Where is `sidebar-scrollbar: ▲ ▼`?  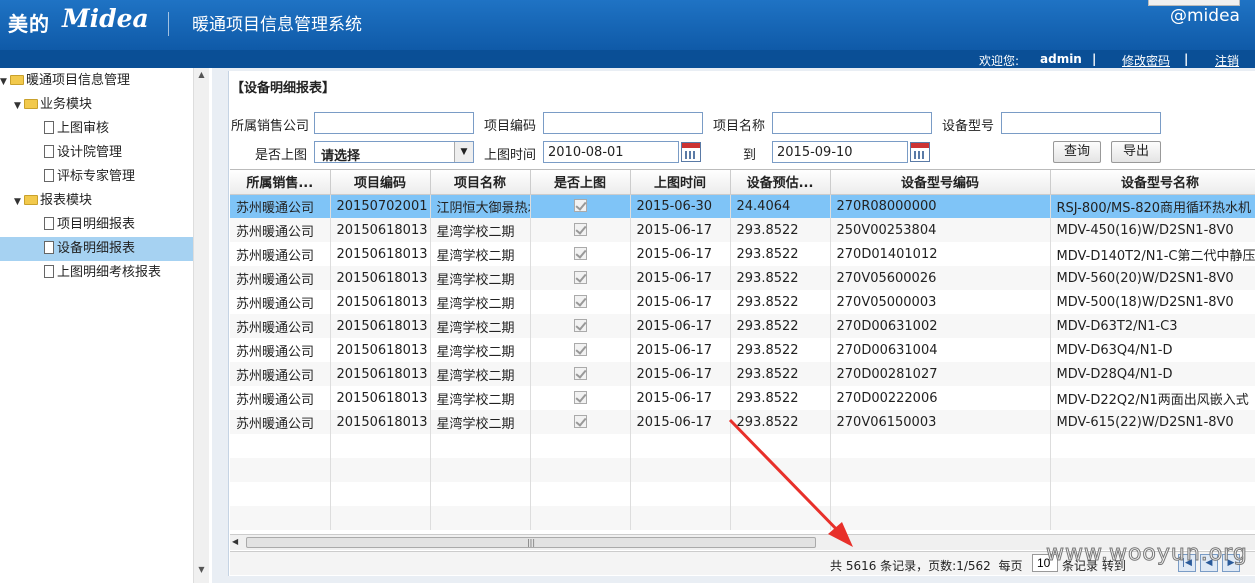
sidebar-scrollbar: ▲ ▼ is located at coordinates (201, 325).